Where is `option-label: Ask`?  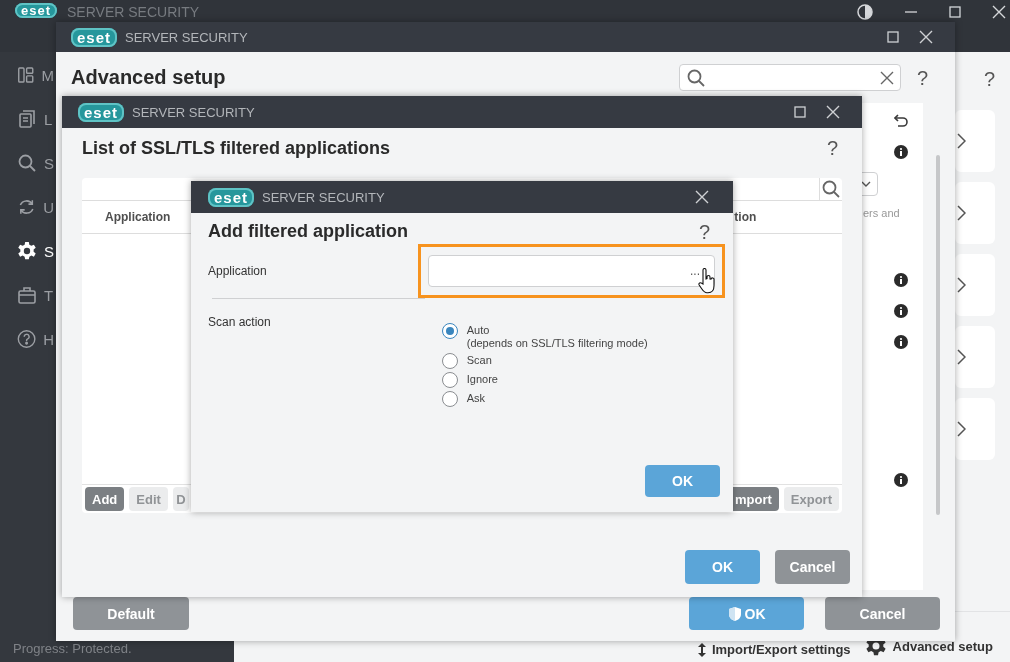
option-label: Ask is located at coordinates (476, 398).